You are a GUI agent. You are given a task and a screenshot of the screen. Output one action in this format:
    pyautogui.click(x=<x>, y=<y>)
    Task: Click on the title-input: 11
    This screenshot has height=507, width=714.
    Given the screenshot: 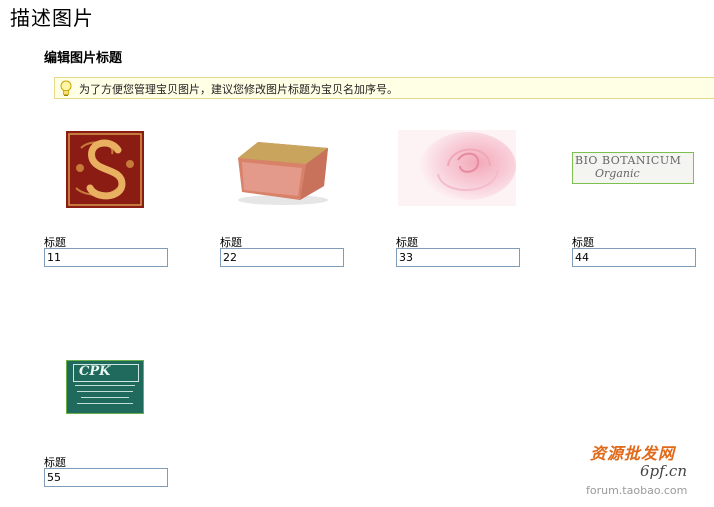 What is the action you would take?
    pyautogui.click(x=106, y=257)
    